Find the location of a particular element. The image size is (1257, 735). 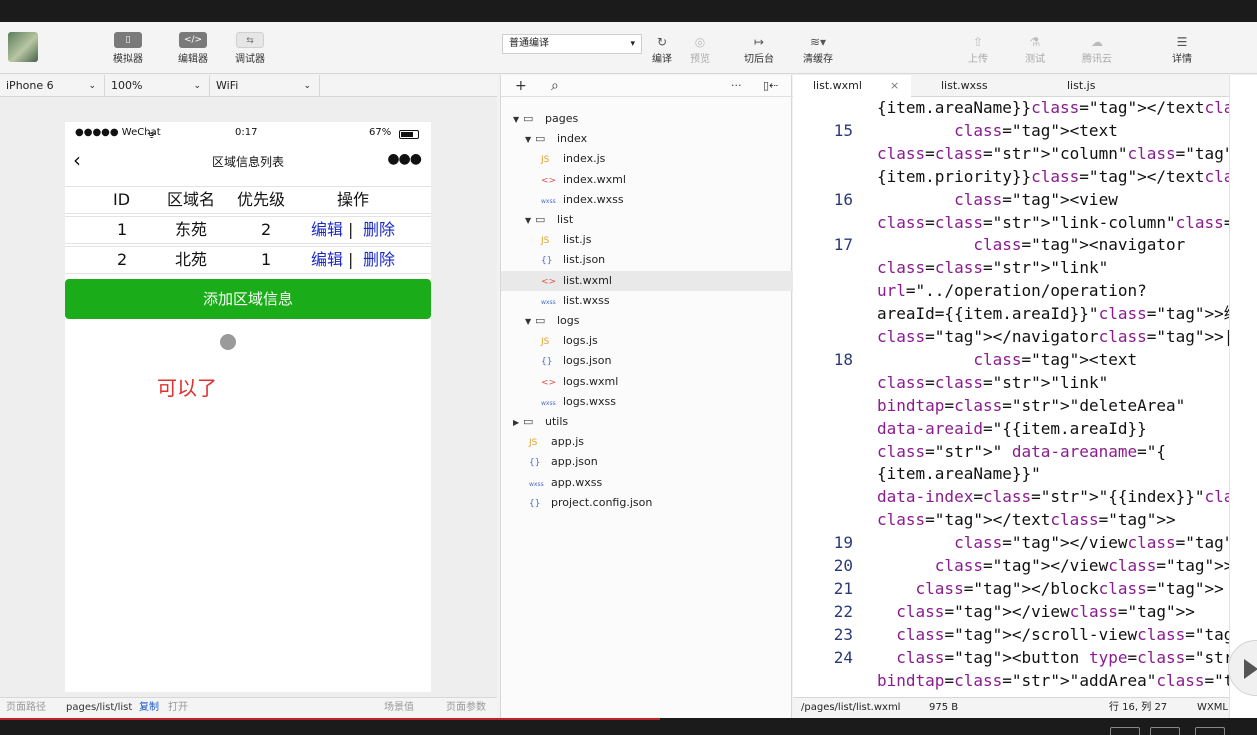

compile-mode-select: 普通编译 ▾ is located at coordinates (572, 44).